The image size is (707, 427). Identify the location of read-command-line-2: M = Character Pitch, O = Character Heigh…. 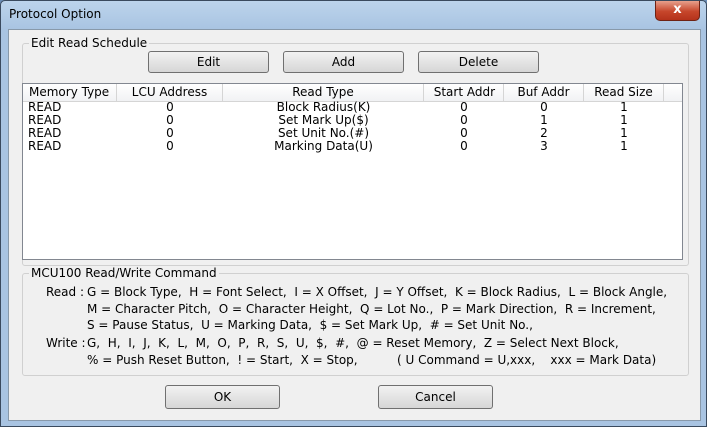
(371, 309).